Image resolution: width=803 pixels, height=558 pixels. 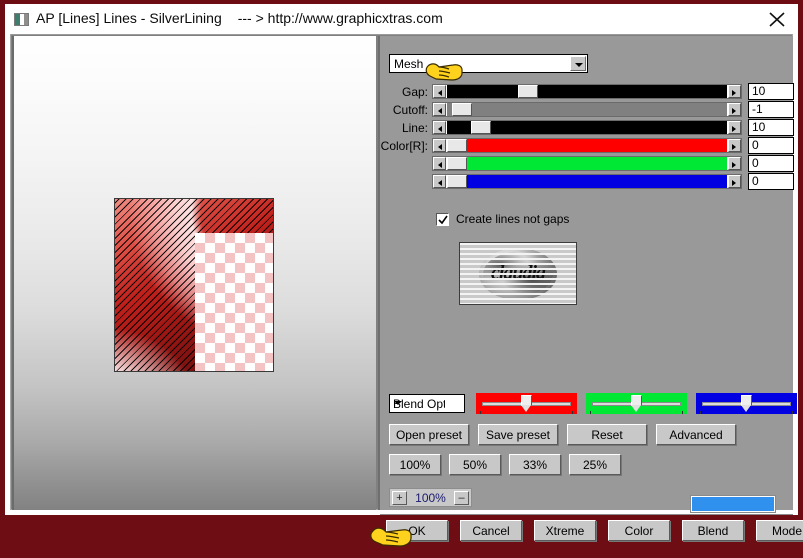 I want to click on slider-label: Gap:, so click(x=414, y=92).